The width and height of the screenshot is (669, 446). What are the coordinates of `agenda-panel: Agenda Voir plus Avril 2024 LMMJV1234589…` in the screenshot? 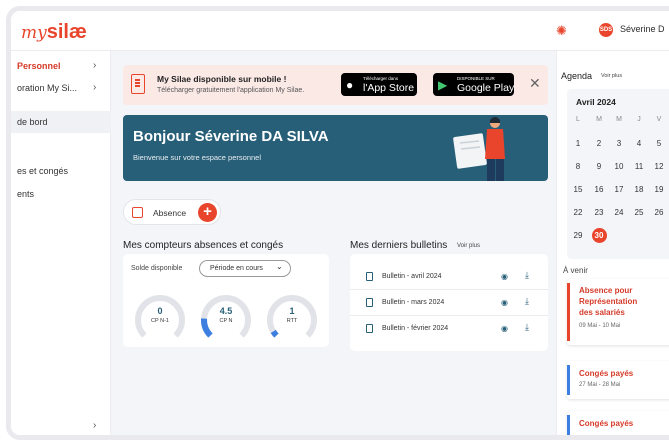 It's located at (612, 243).